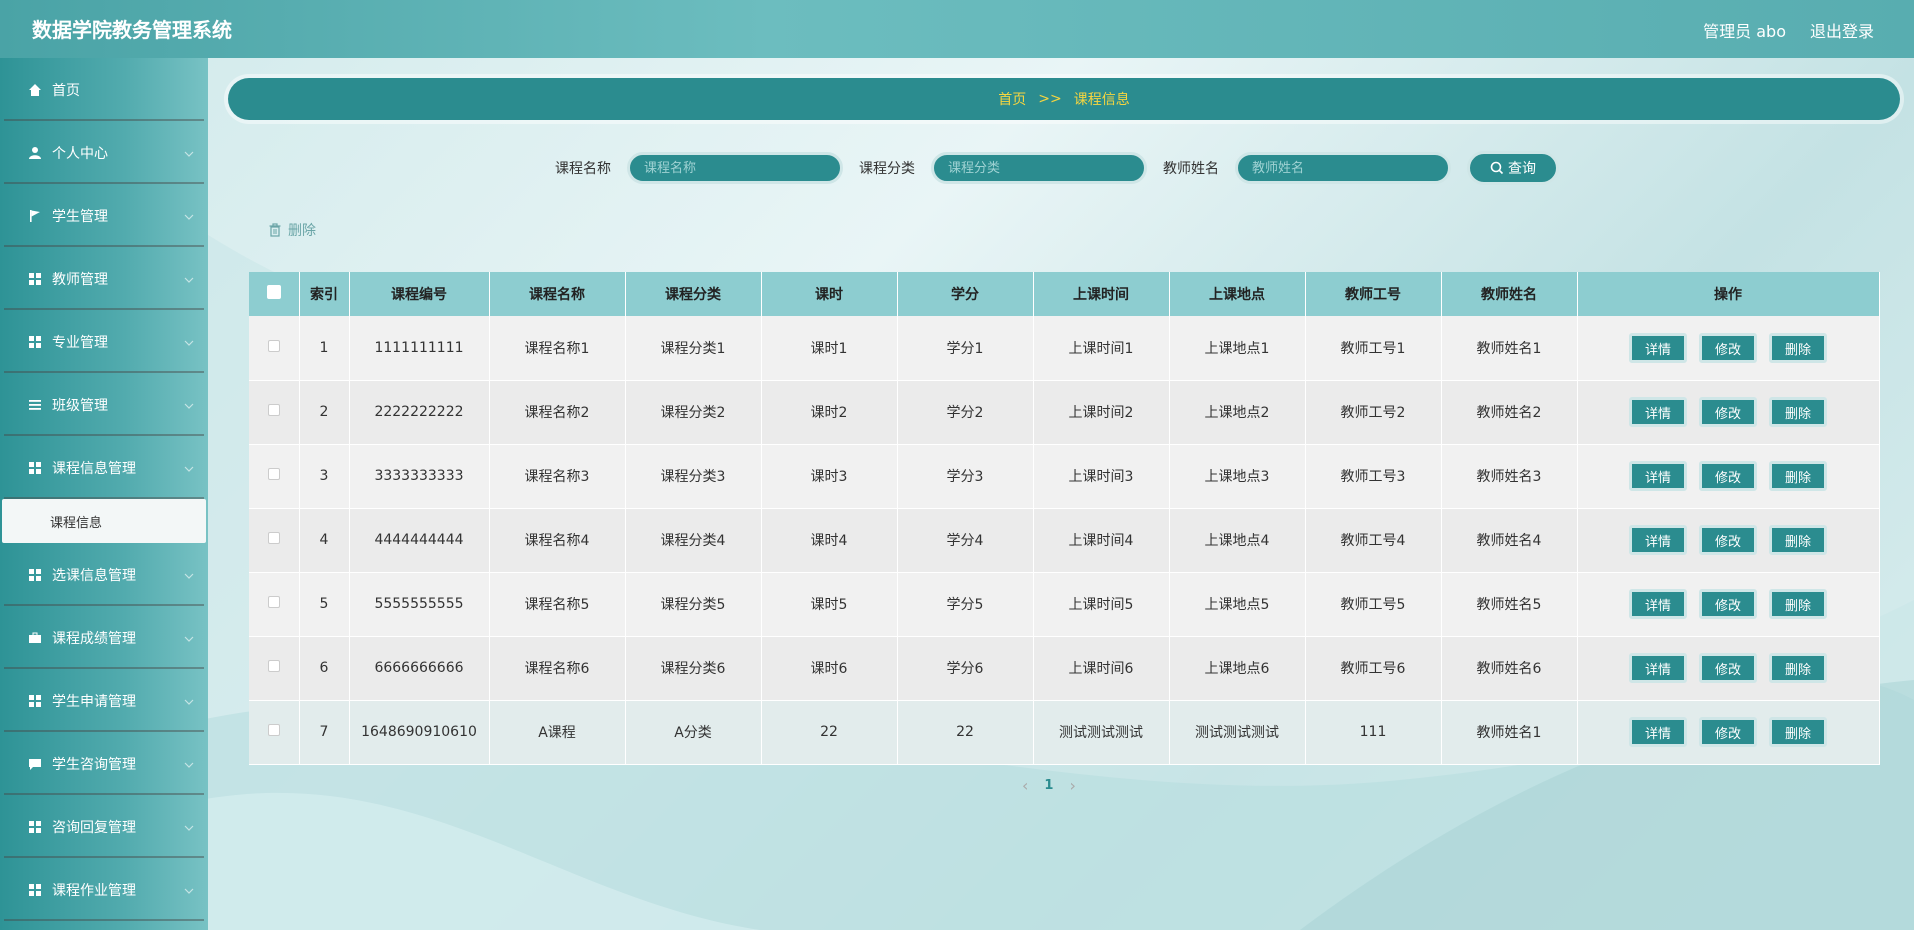 Image resolution: width=1914 pixels, height=930 pixels. I want to click on sidebar-item-7: 选课信息管理, so click(104, 574).